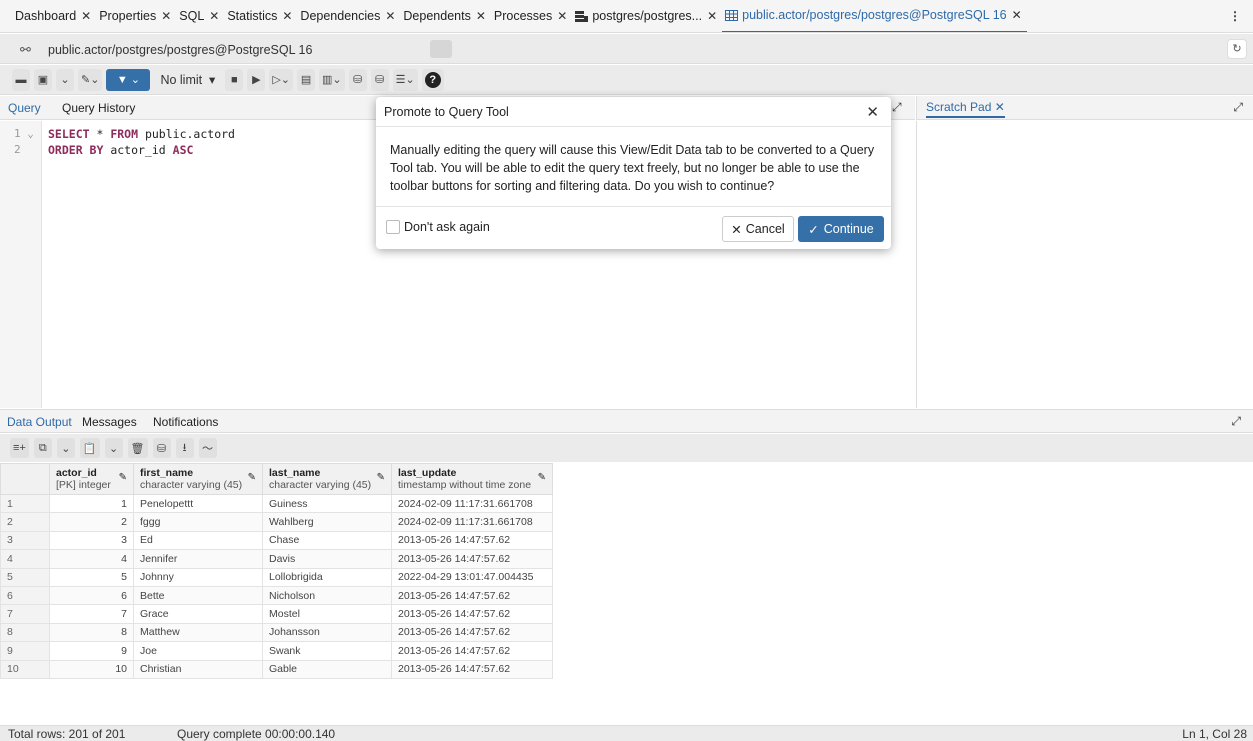  What do you see at coordinates (198, 614) in the screenshot?
I see `table-cell: Grace` at bounding box center [198, 614].